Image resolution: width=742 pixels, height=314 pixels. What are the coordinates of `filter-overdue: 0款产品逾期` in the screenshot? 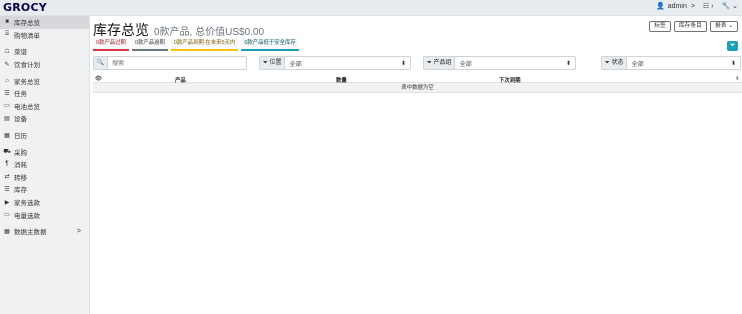 It's located at (149, 44).